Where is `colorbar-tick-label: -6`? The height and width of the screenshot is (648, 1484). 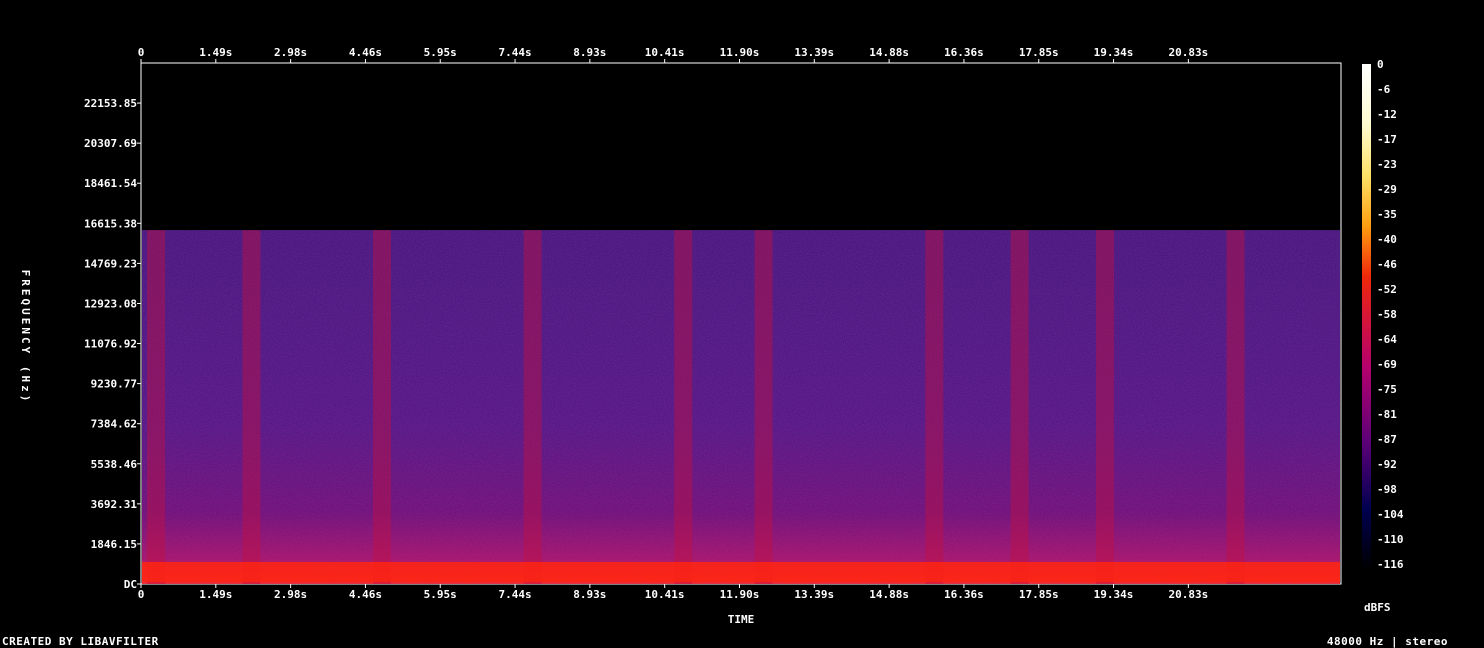 colorbar-tick-label: -6 is located at coordinates (1384, 89).